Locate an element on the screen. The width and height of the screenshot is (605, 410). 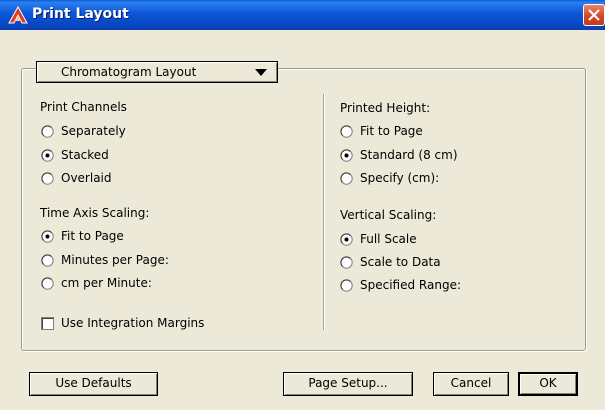
window-title: Print Layout is located at coordinates (80, 14).